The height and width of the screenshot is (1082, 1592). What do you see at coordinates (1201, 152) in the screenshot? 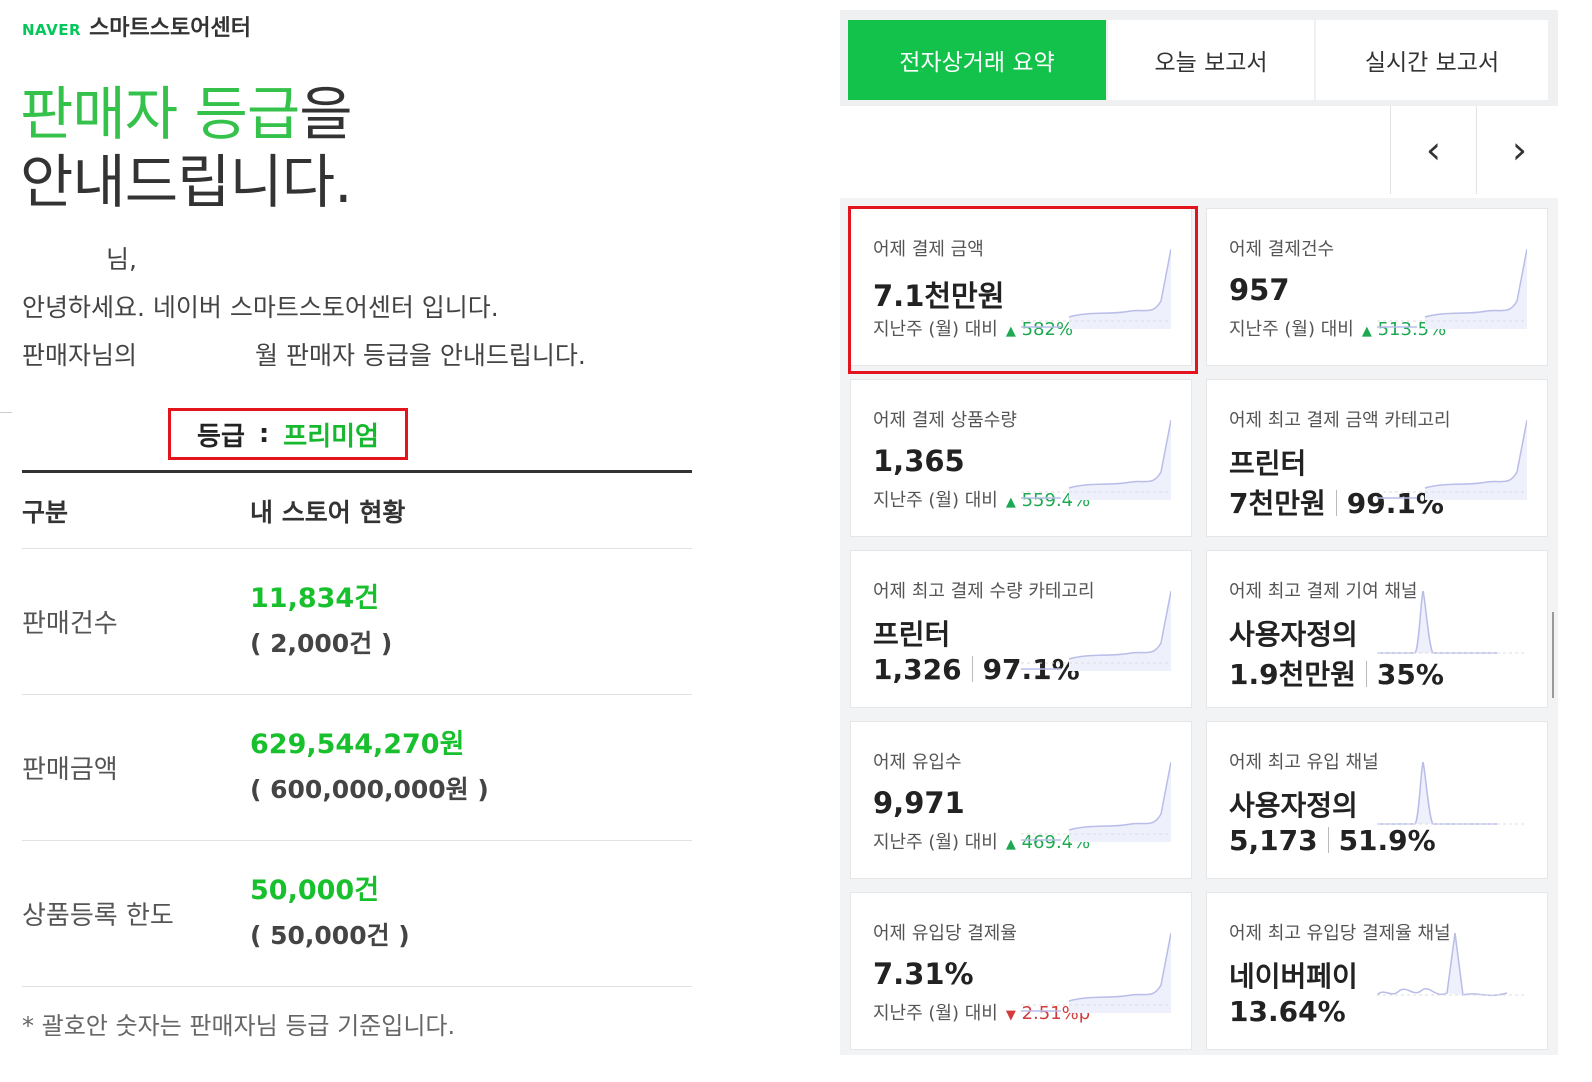
I see `card-pager: ‹ ›` at bounding box center [1201, 152].